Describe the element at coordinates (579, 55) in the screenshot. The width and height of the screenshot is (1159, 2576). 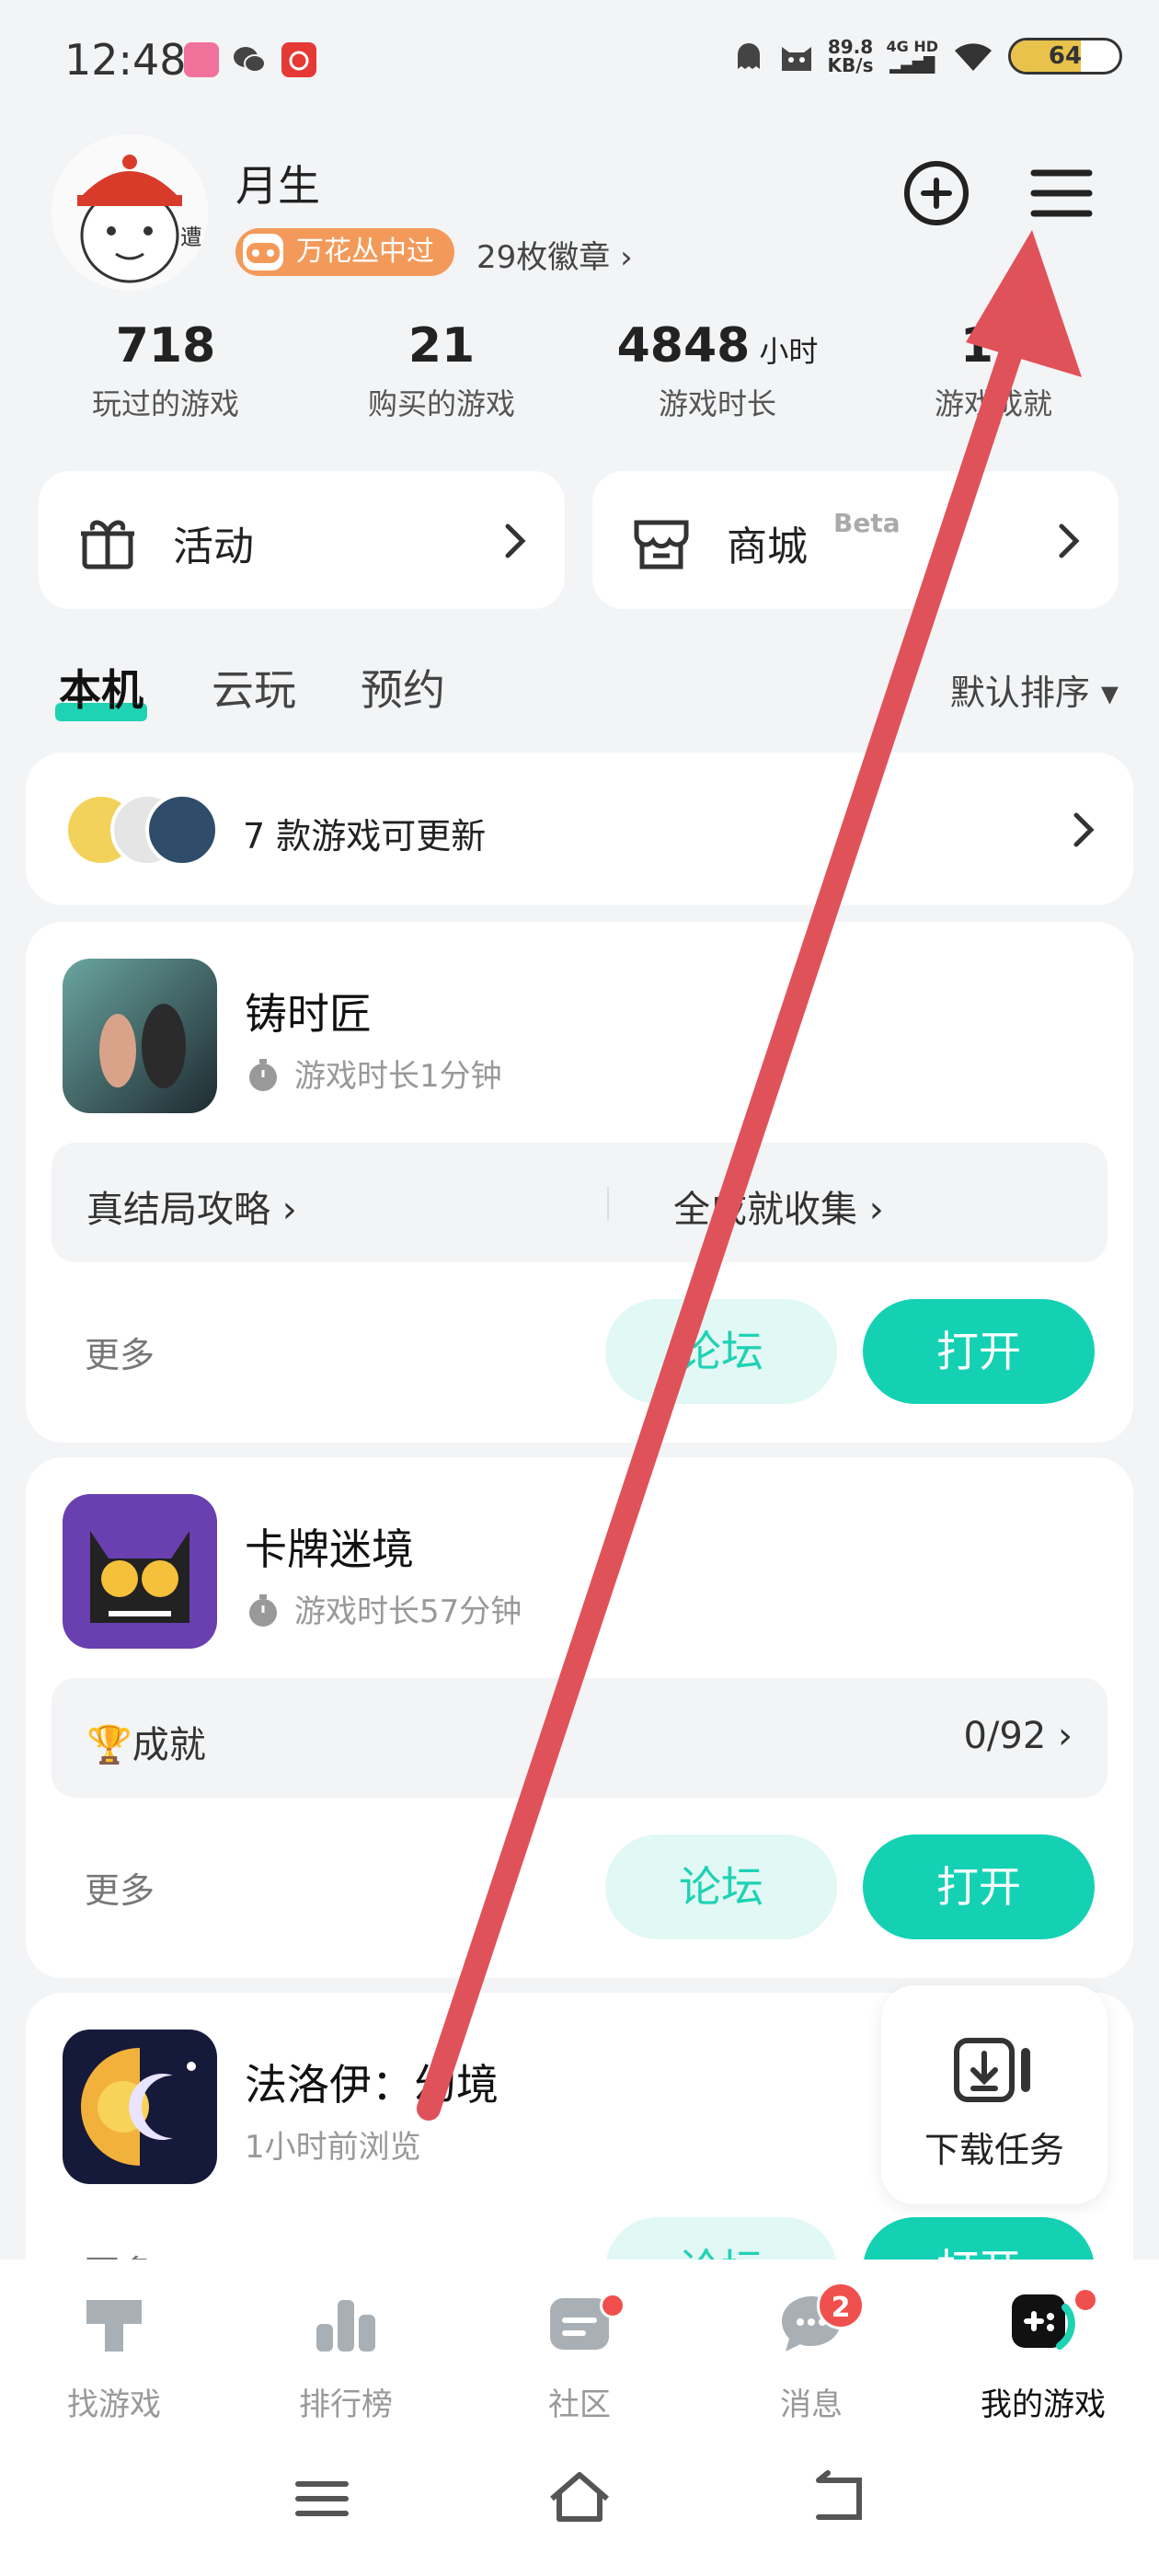
I see `status-bar: 12:48 89.8 KB/s 4G HD ▂▄▆█ 64` at that location.